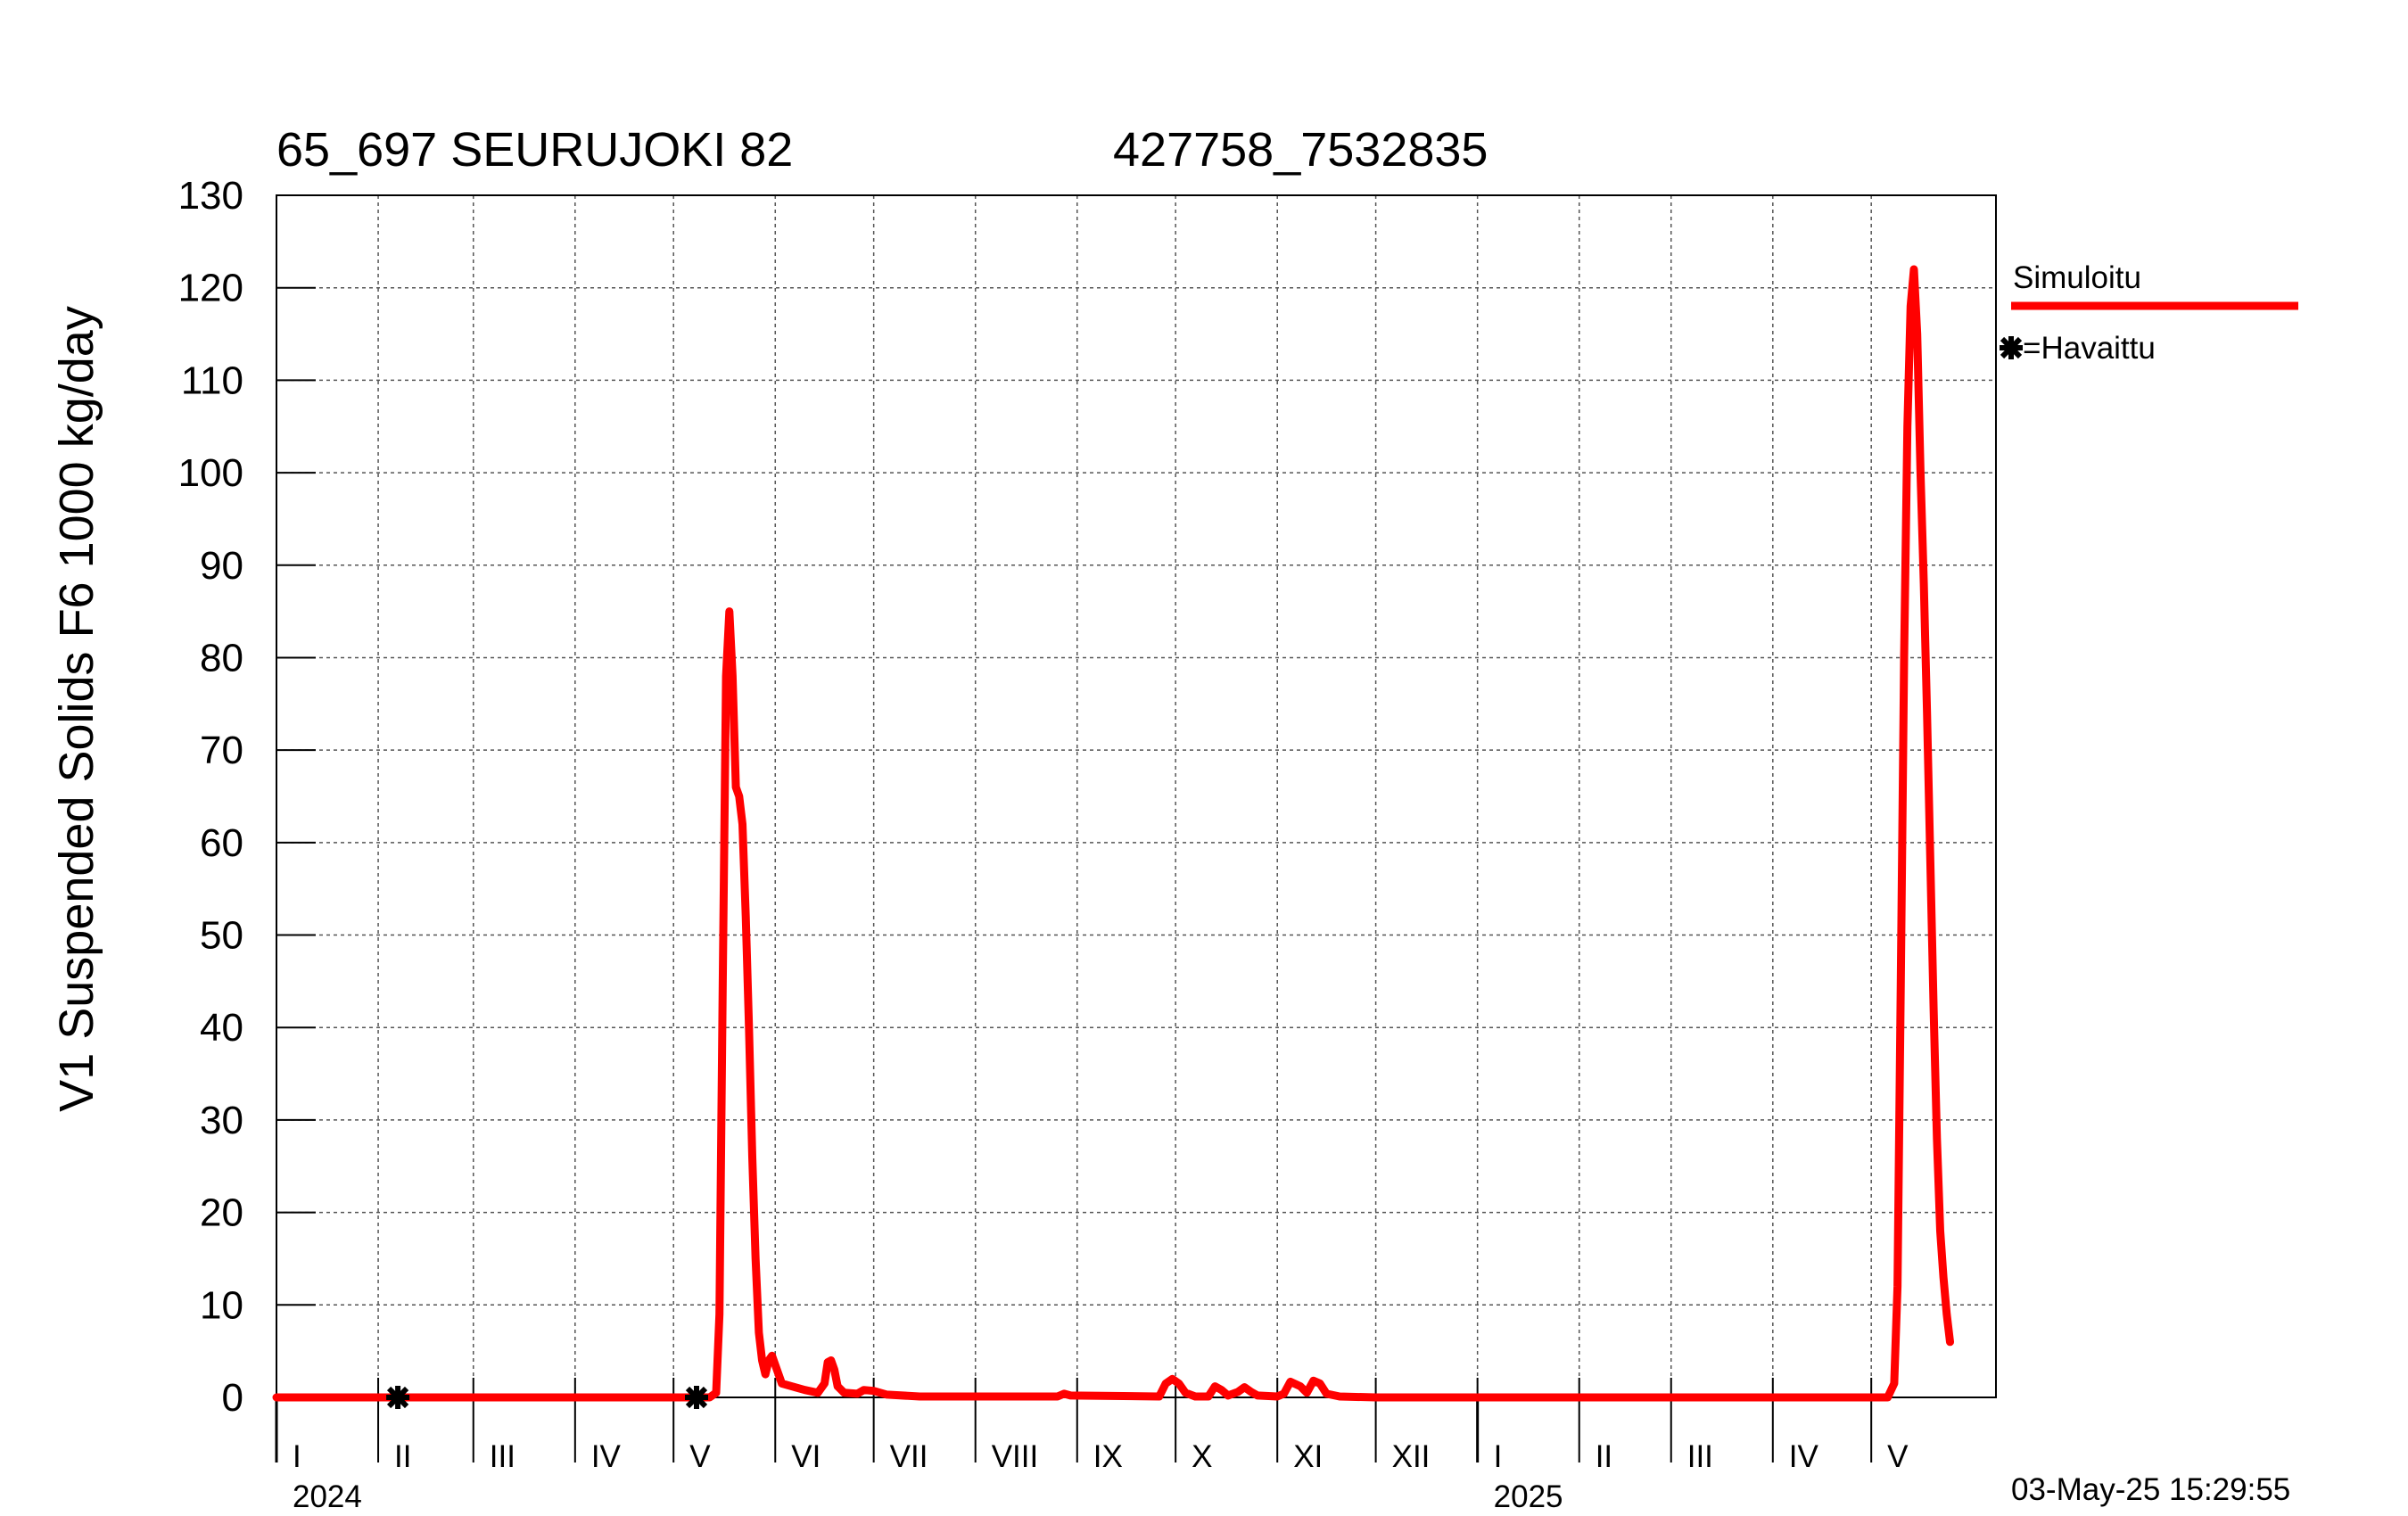  What do you see at coordinates (221, 1028) in the screenshot?
I see `y-tick-label: 40` at bounding box center [221, 1028].